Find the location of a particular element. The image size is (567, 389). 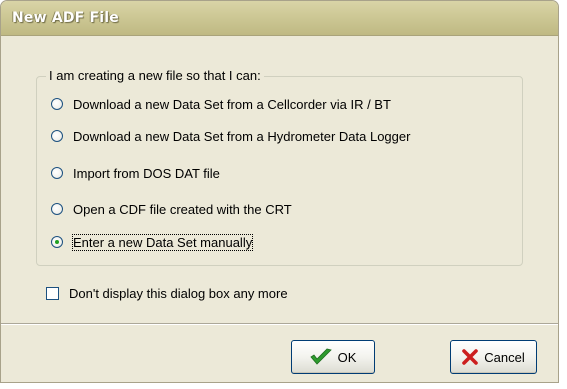

option-label: Open a CDF file created with the CRT is located at coordinates (182, 209).